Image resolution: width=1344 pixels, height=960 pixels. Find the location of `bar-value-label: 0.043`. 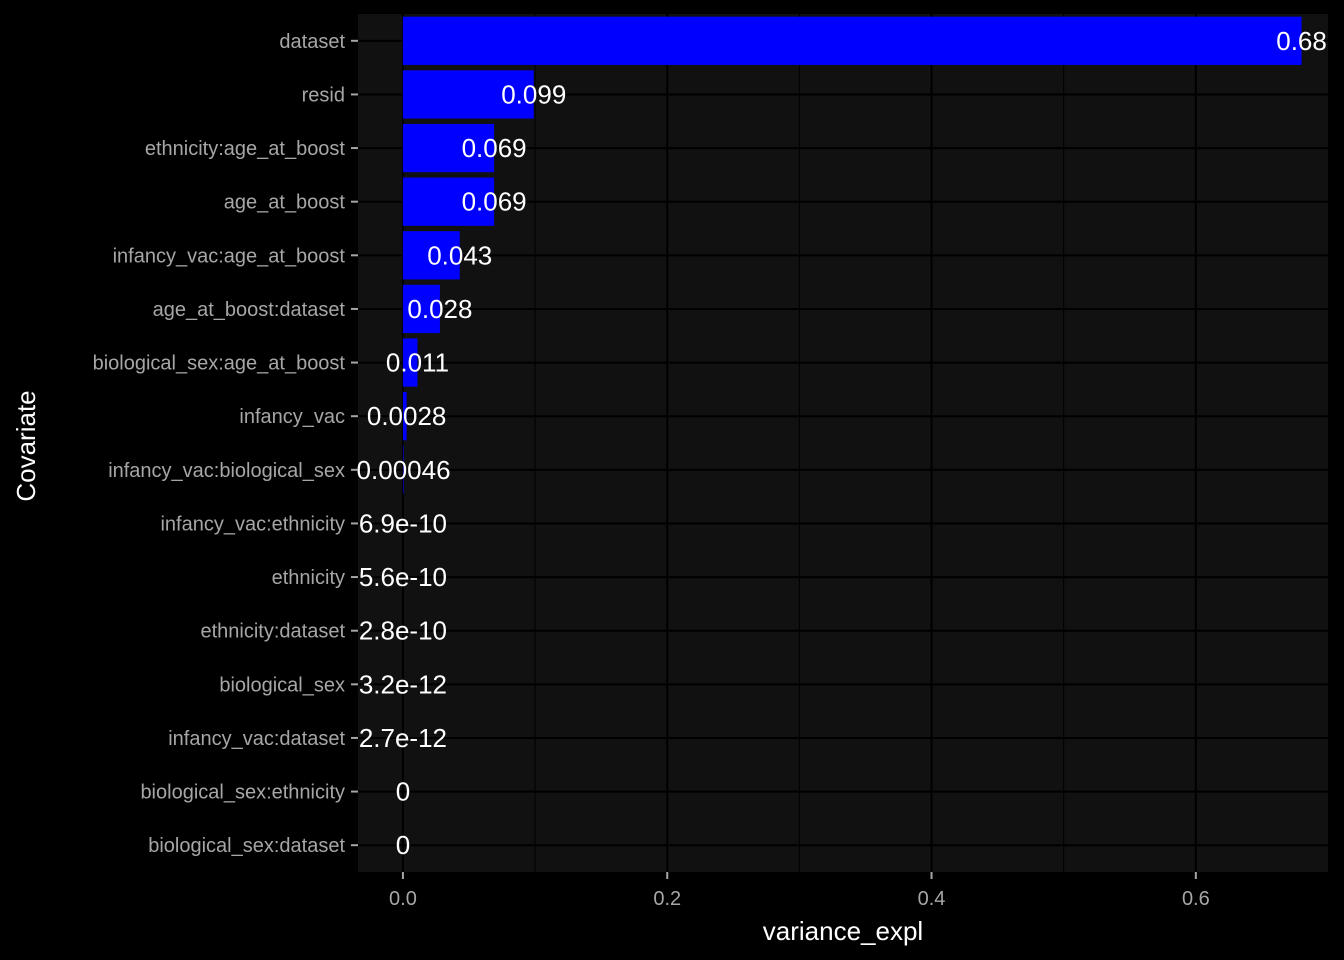

bar-value-label: 0.043 is located at coordinates (459, 255).